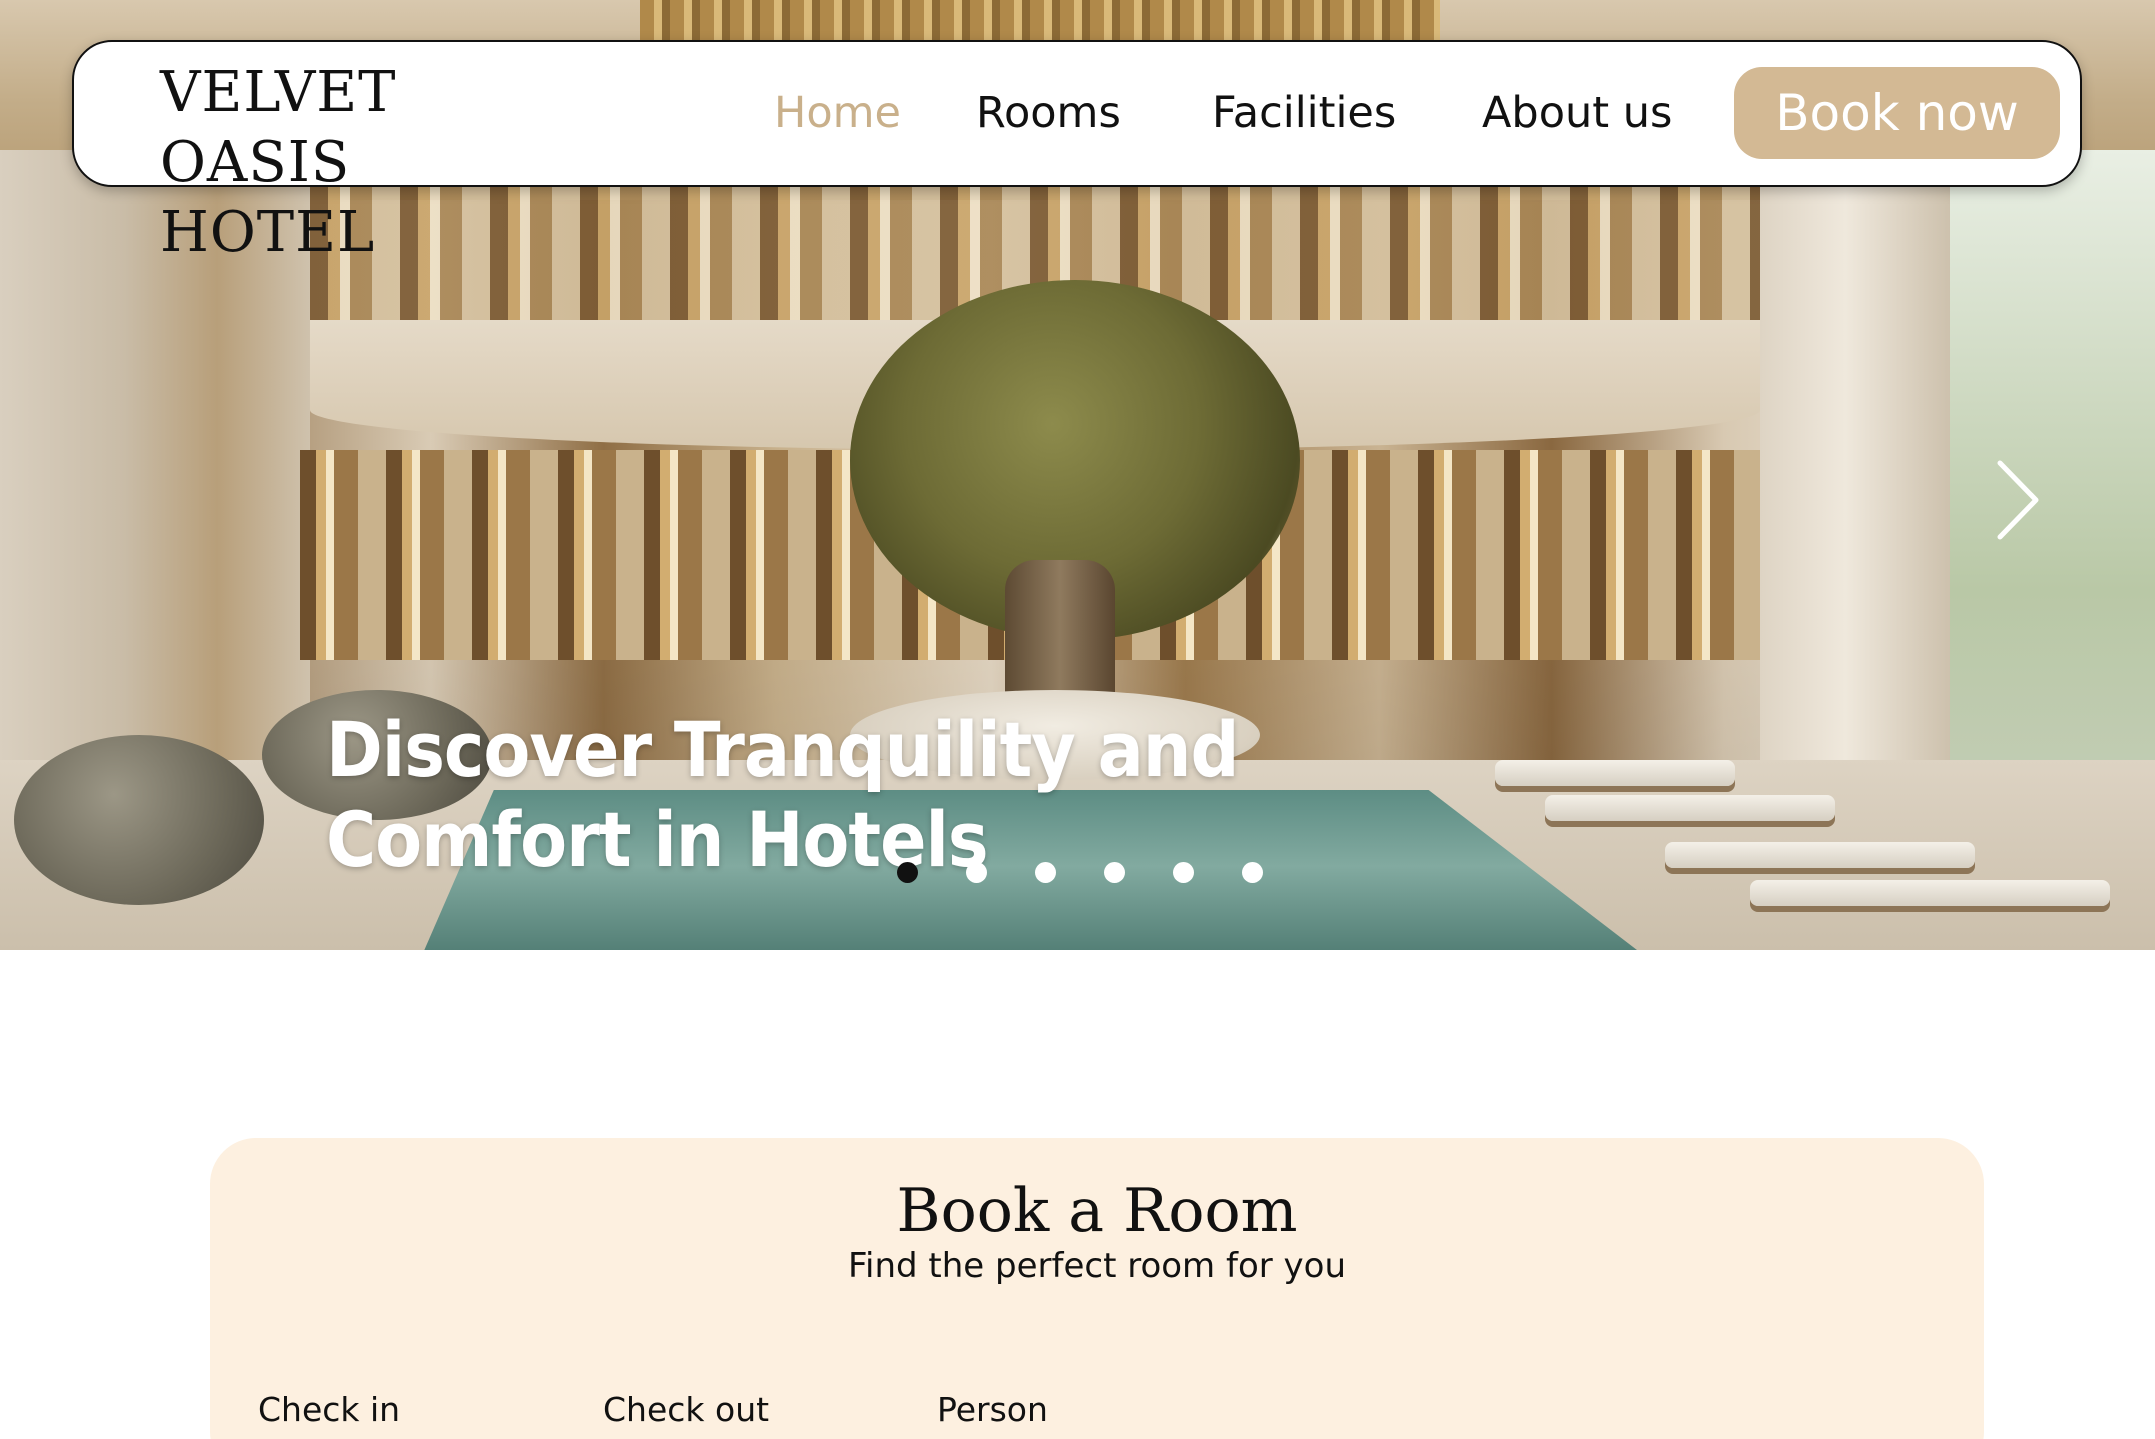 The image size is (2155, 1439). What do you see at coordinates (1048, 113) in the screenshot?
I see `nav-rooms: Rooms` at bounding box center [1048, 113].